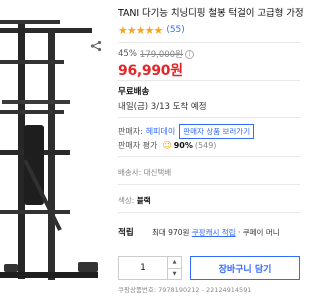 This screenshot has width=320, height=300. Describe the element at coordinates (245, 268) in the screenshot. I see `add-to-cart-button: 장바구니 담기` at that location.